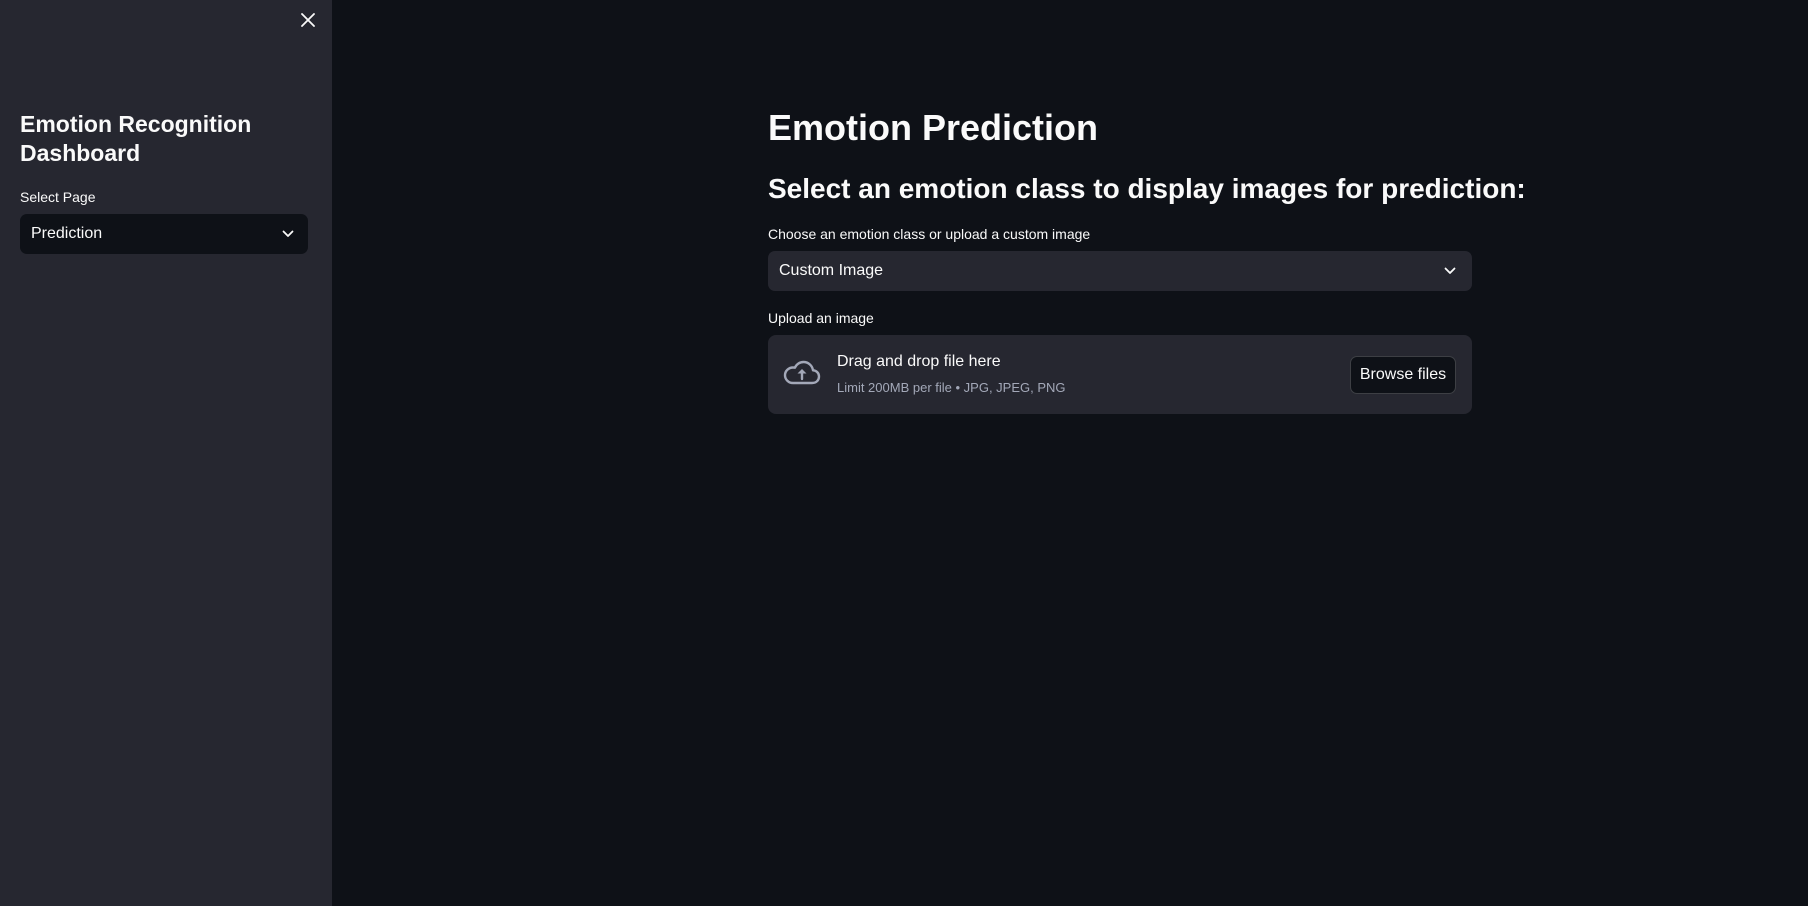  Describe the element at coordinates (831, 270) in the screenshot. I see `emotion-class-value: Custom Image` at that location.